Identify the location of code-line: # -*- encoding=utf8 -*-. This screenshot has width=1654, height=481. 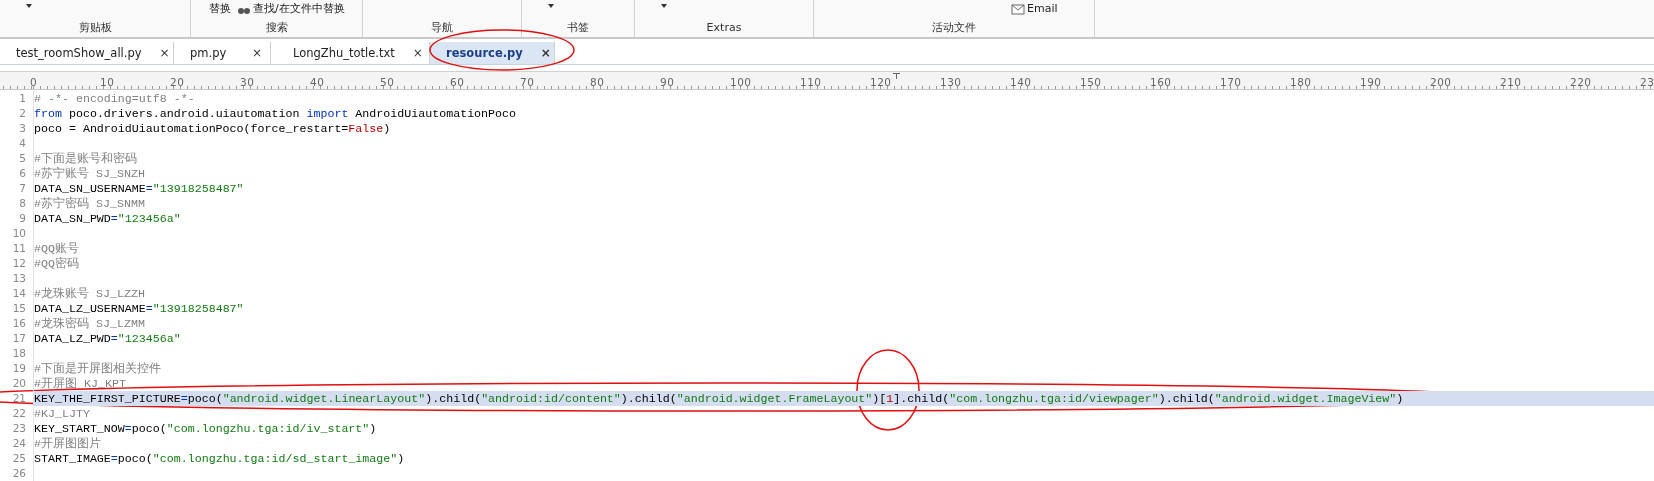
(114, 98).